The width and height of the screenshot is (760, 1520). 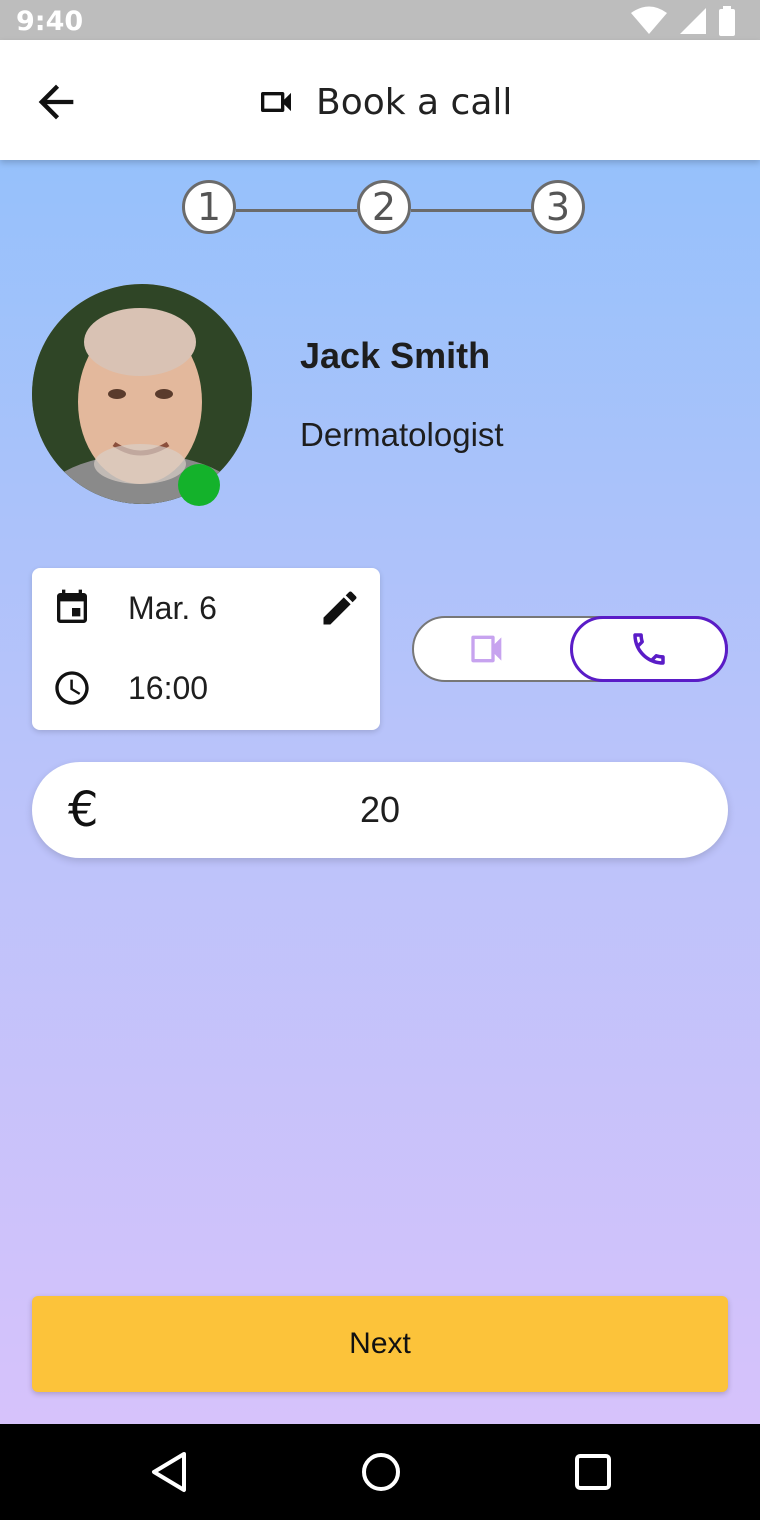 I want to click on price-field: € 20, so click(x=380, y=810).